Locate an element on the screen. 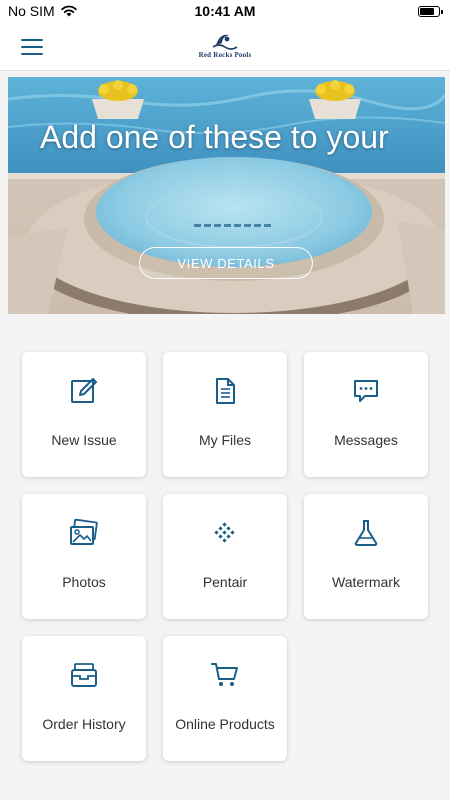 This screenshot has width=450, height=800. cart-icon is located at coordinates (224, 674).